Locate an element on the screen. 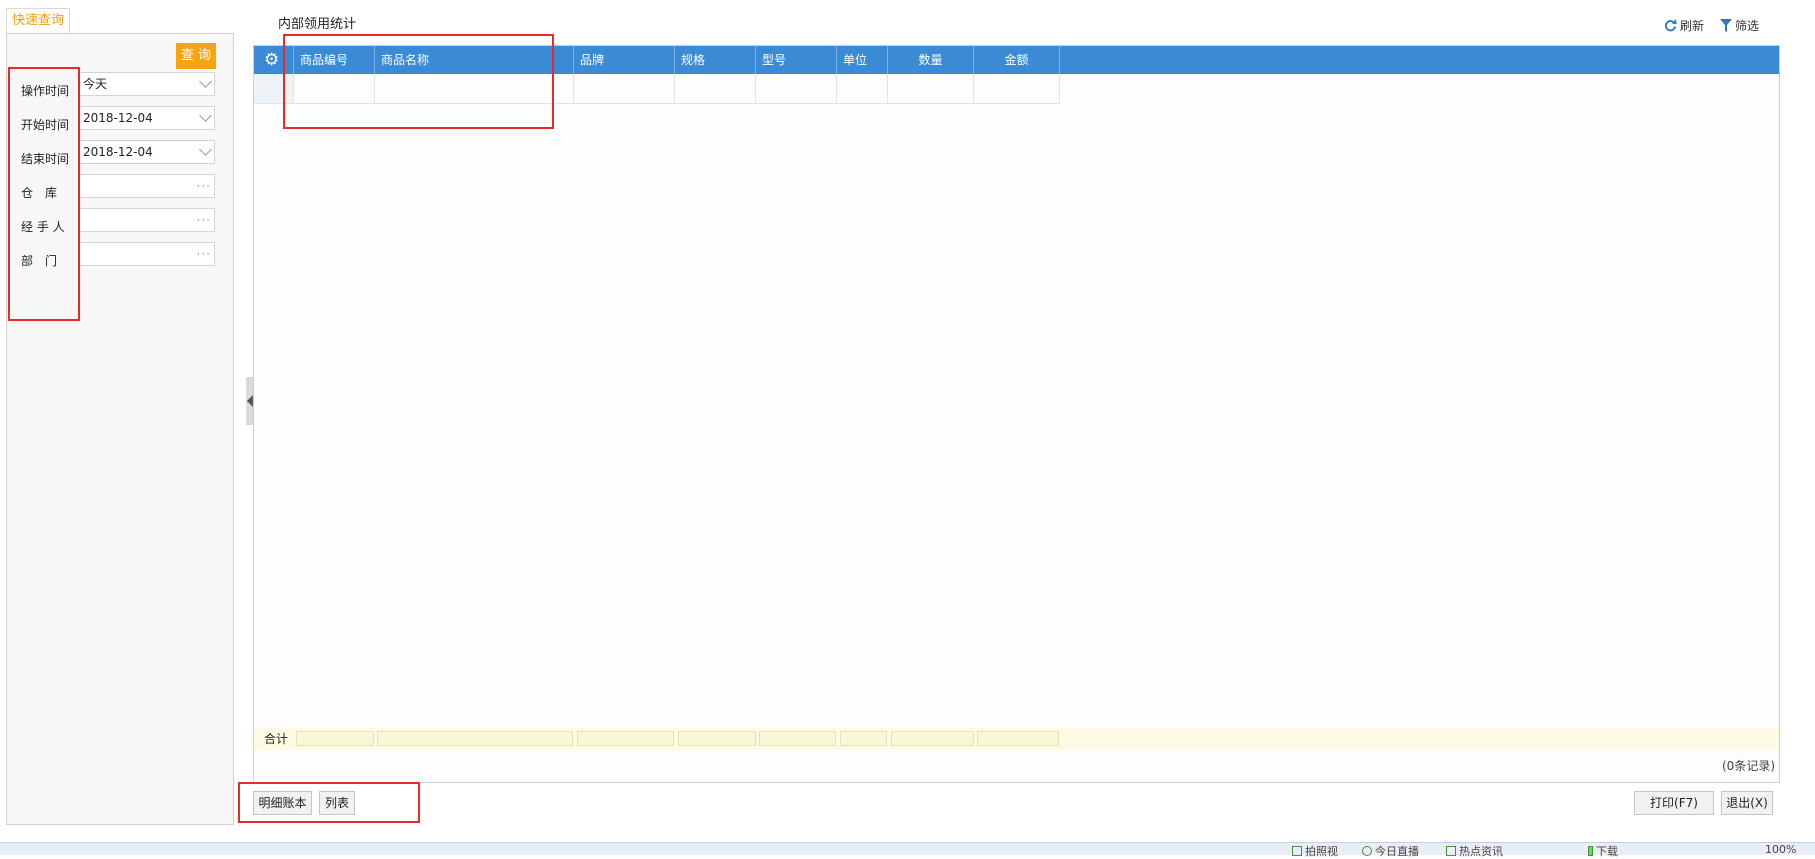 Image resolution: width=1815 pixels, height=859 pixels. status-item-label: 今日直播 is located at coordinates (1397, 851).